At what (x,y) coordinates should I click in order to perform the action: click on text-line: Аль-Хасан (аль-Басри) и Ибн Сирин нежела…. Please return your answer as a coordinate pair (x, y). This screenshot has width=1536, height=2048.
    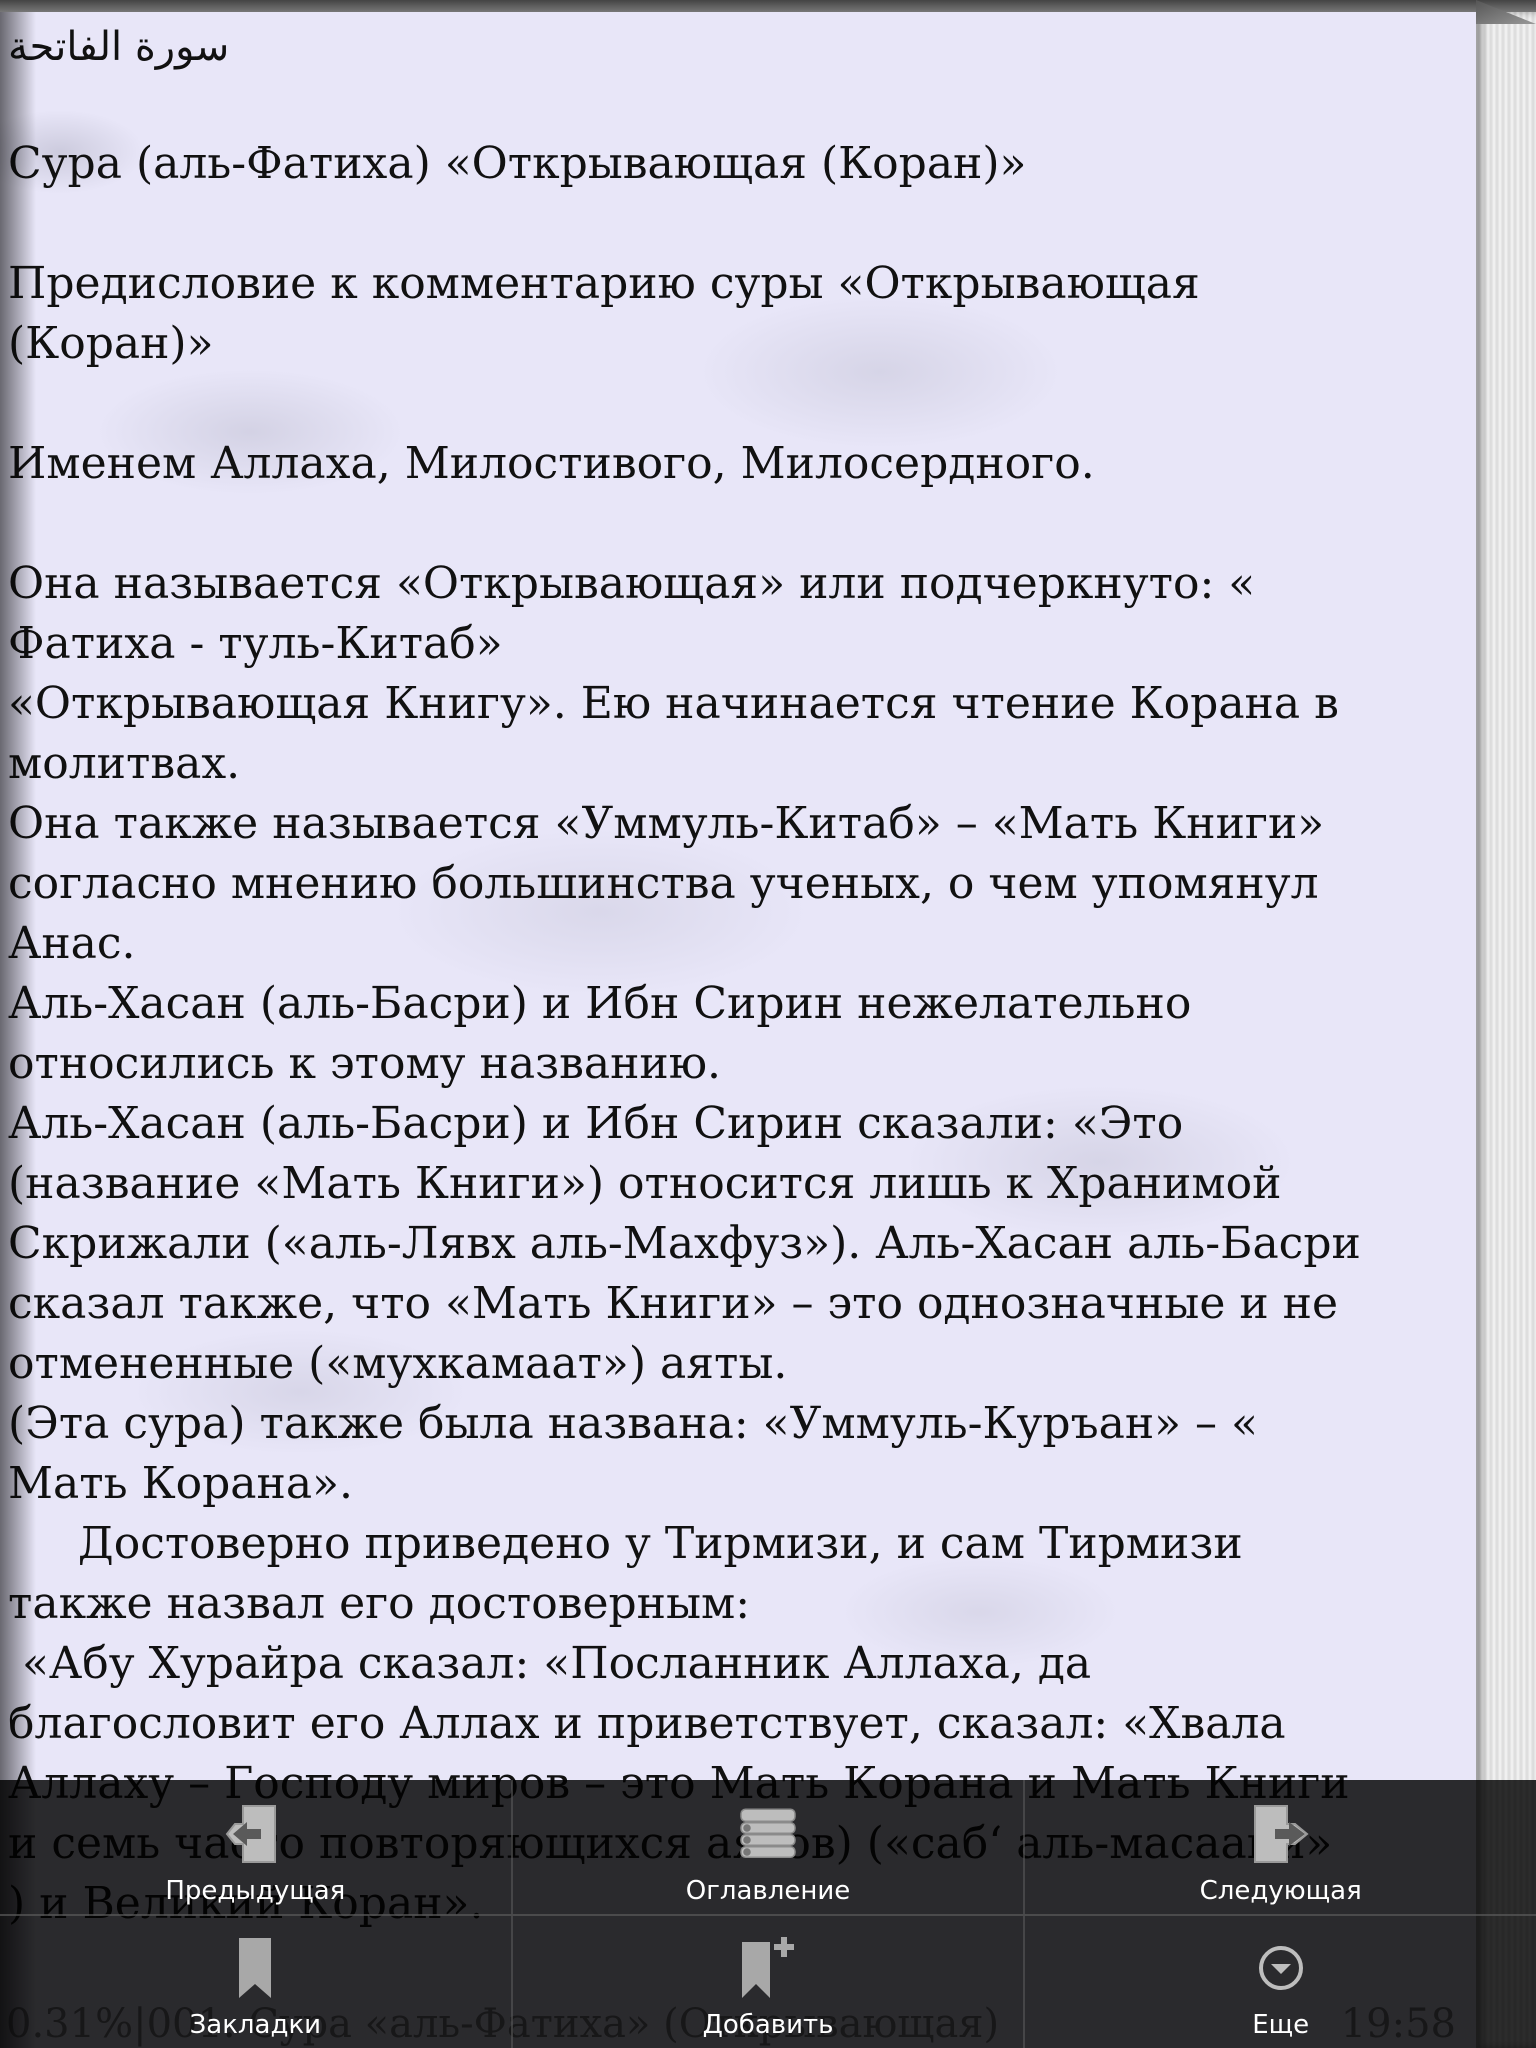
    Looking at the image, I should click on (600, 1003).